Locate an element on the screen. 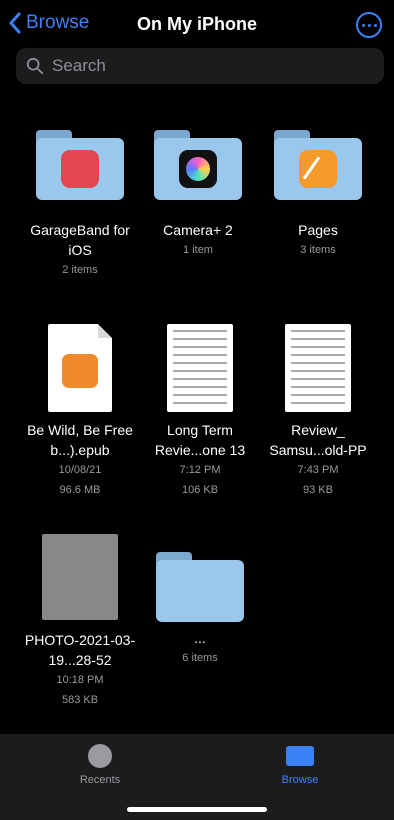  item-name: Camera+ 2 is located at coordinates (198, 230).